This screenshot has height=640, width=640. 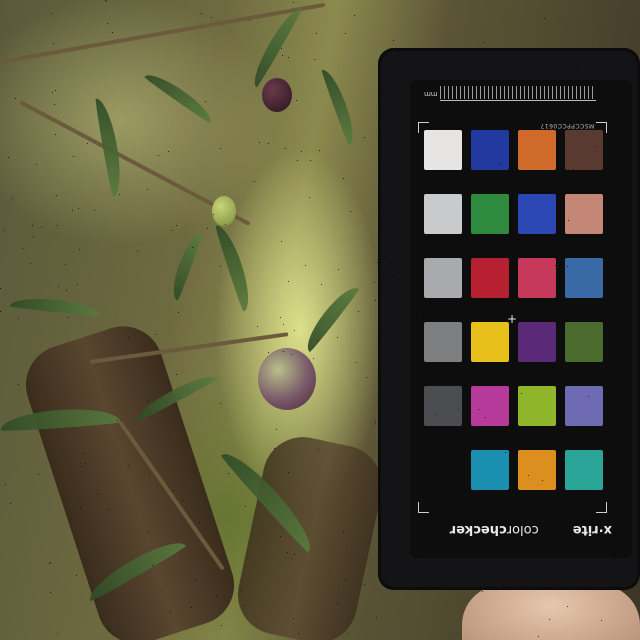 I want to click on ruler-unit-label: mm, so click(x=431, y=94).